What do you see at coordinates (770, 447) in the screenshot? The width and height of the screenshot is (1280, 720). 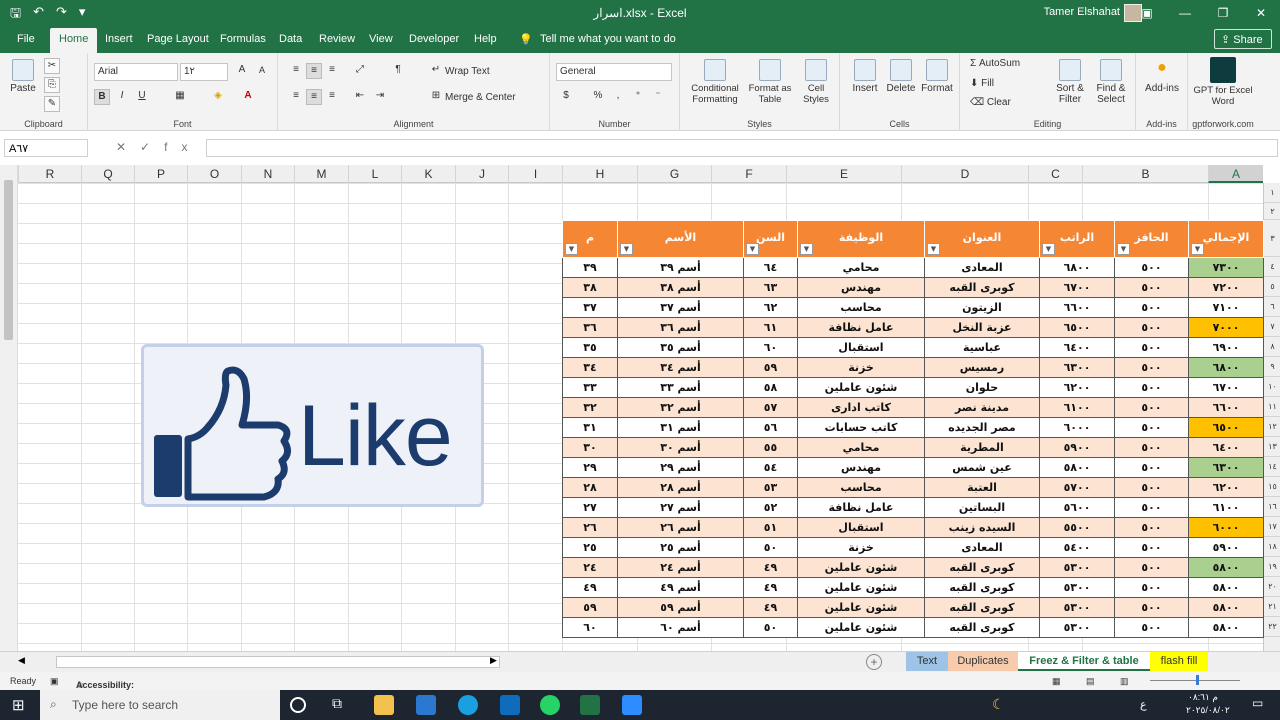 I see `table-cell-age: ٥٥` at bounding box center [770, 447].